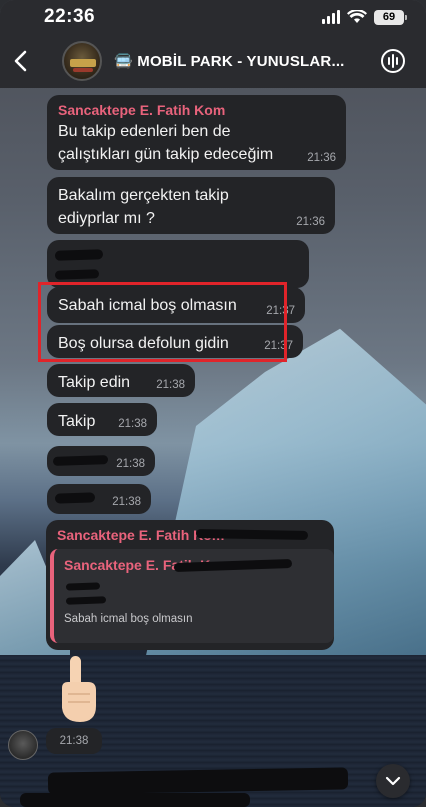 The width and height of the screenshot is (426, 807). I want to click on message-time-bubble: 21:38, so click(74, 741).